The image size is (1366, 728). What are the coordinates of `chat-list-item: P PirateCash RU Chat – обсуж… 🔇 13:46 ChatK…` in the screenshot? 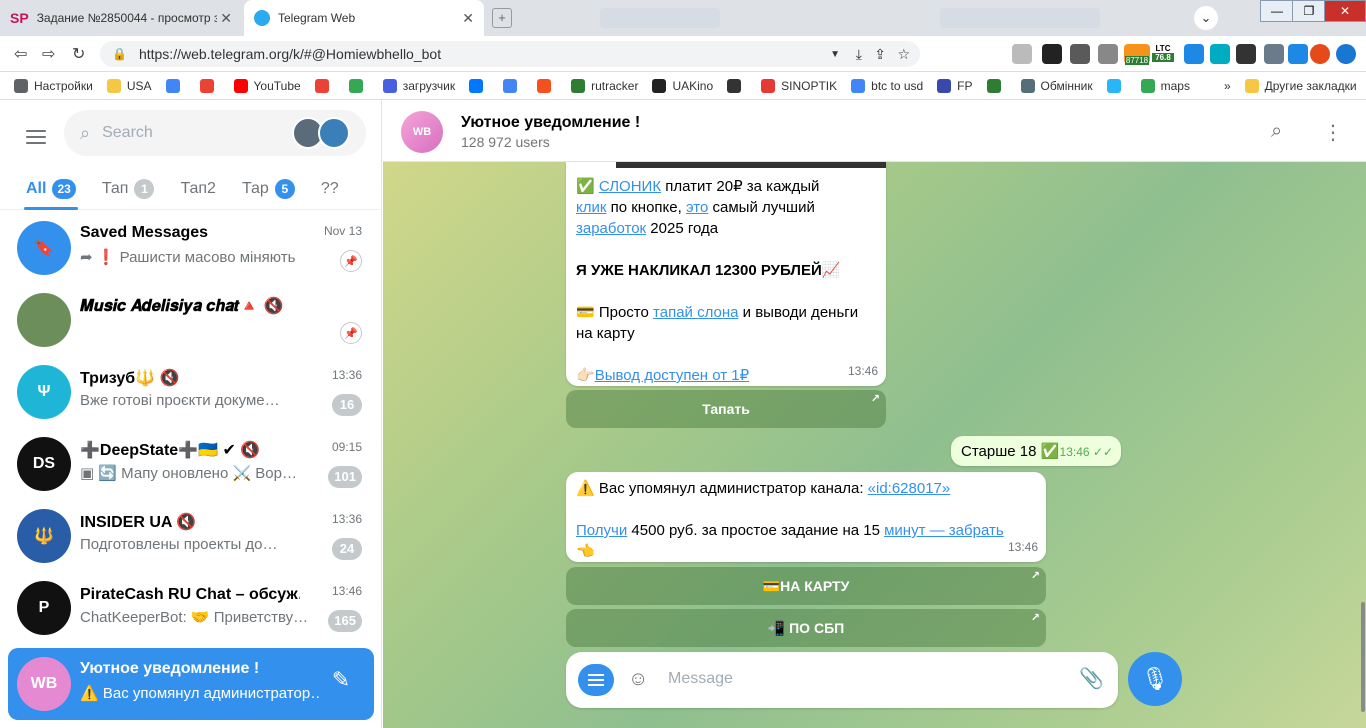 It's located at (191, 608).